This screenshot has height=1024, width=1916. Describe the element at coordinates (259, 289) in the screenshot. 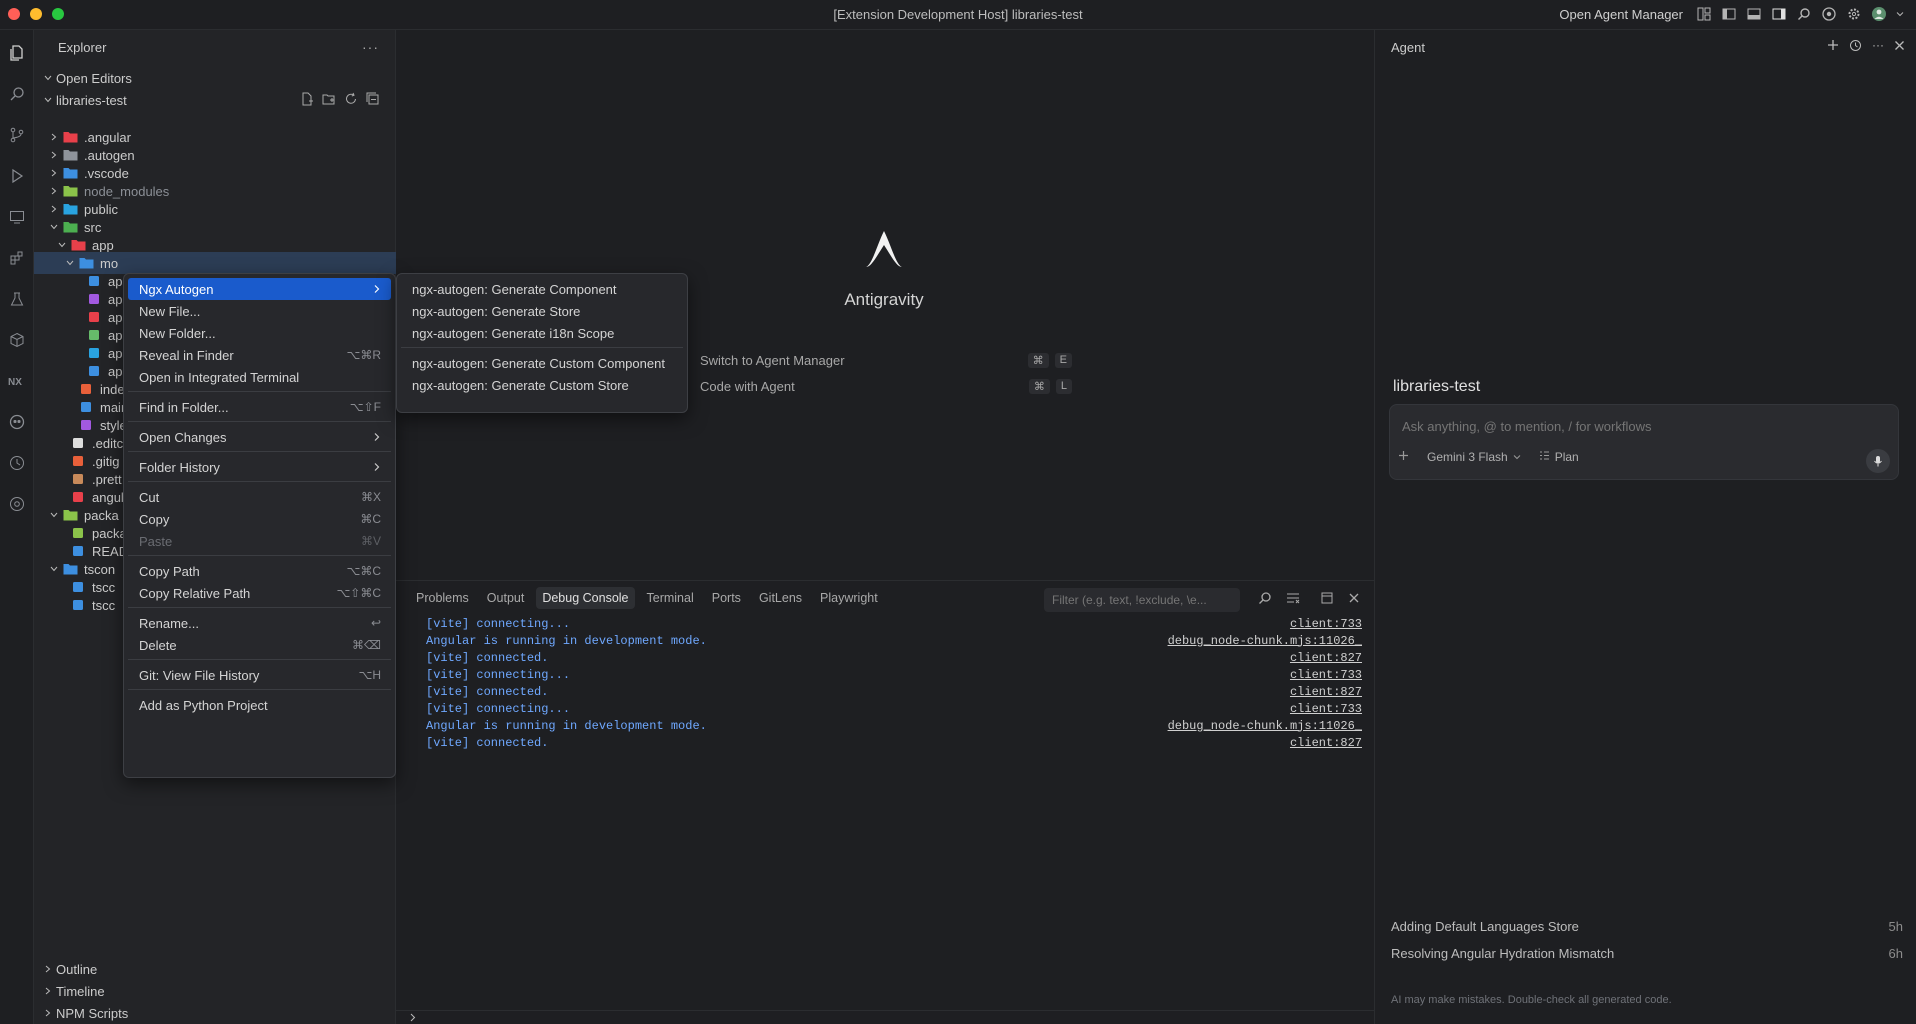

I see `menu-item: Ngx Autogen` at that location.